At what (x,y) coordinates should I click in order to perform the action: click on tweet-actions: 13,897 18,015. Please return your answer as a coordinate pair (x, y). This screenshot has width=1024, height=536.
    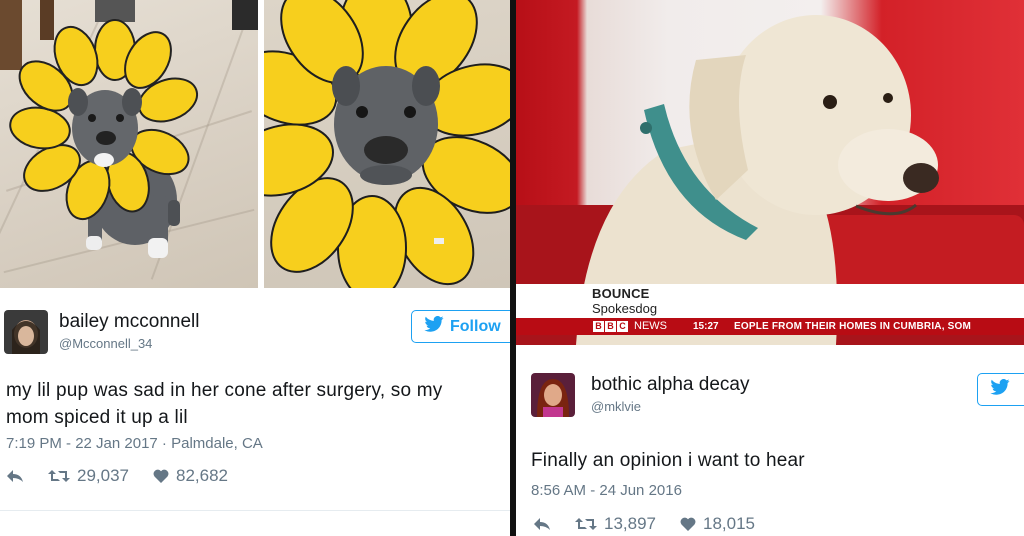
    Looking at the image, I should click on (656, 524).